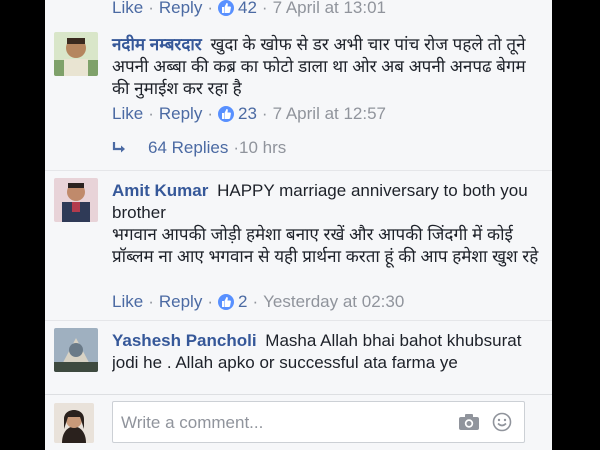 The height and width of the screenshot is (450, 600). I want to click on comment-composer, so click(298, 422).